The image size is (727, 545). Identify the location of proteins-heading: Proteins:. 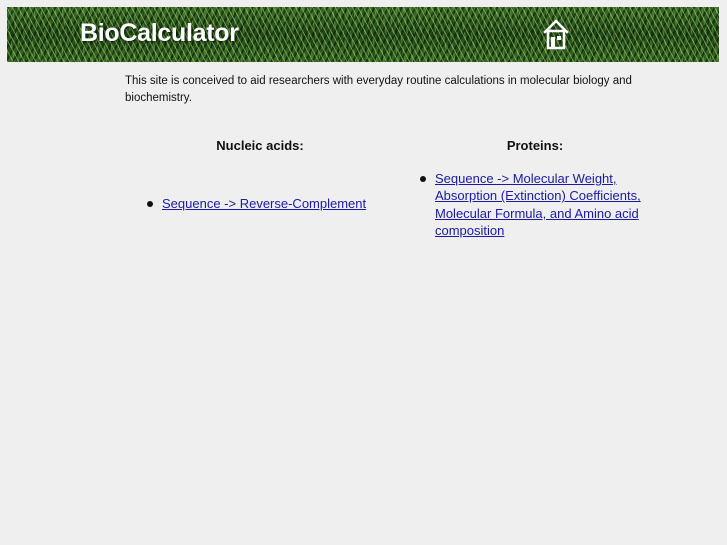
(535, 145).